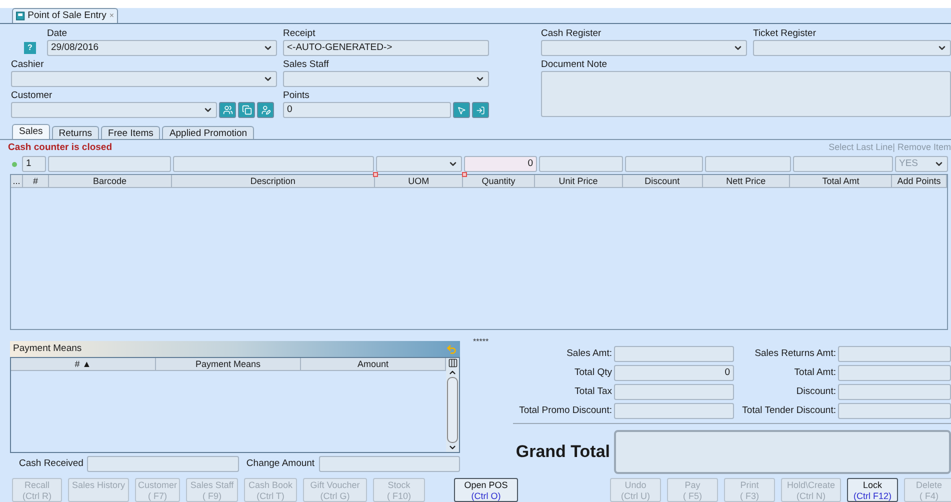 The width and height of the screenshot is (951, 502). I want to click on total-field: 0, so click(674, 373).